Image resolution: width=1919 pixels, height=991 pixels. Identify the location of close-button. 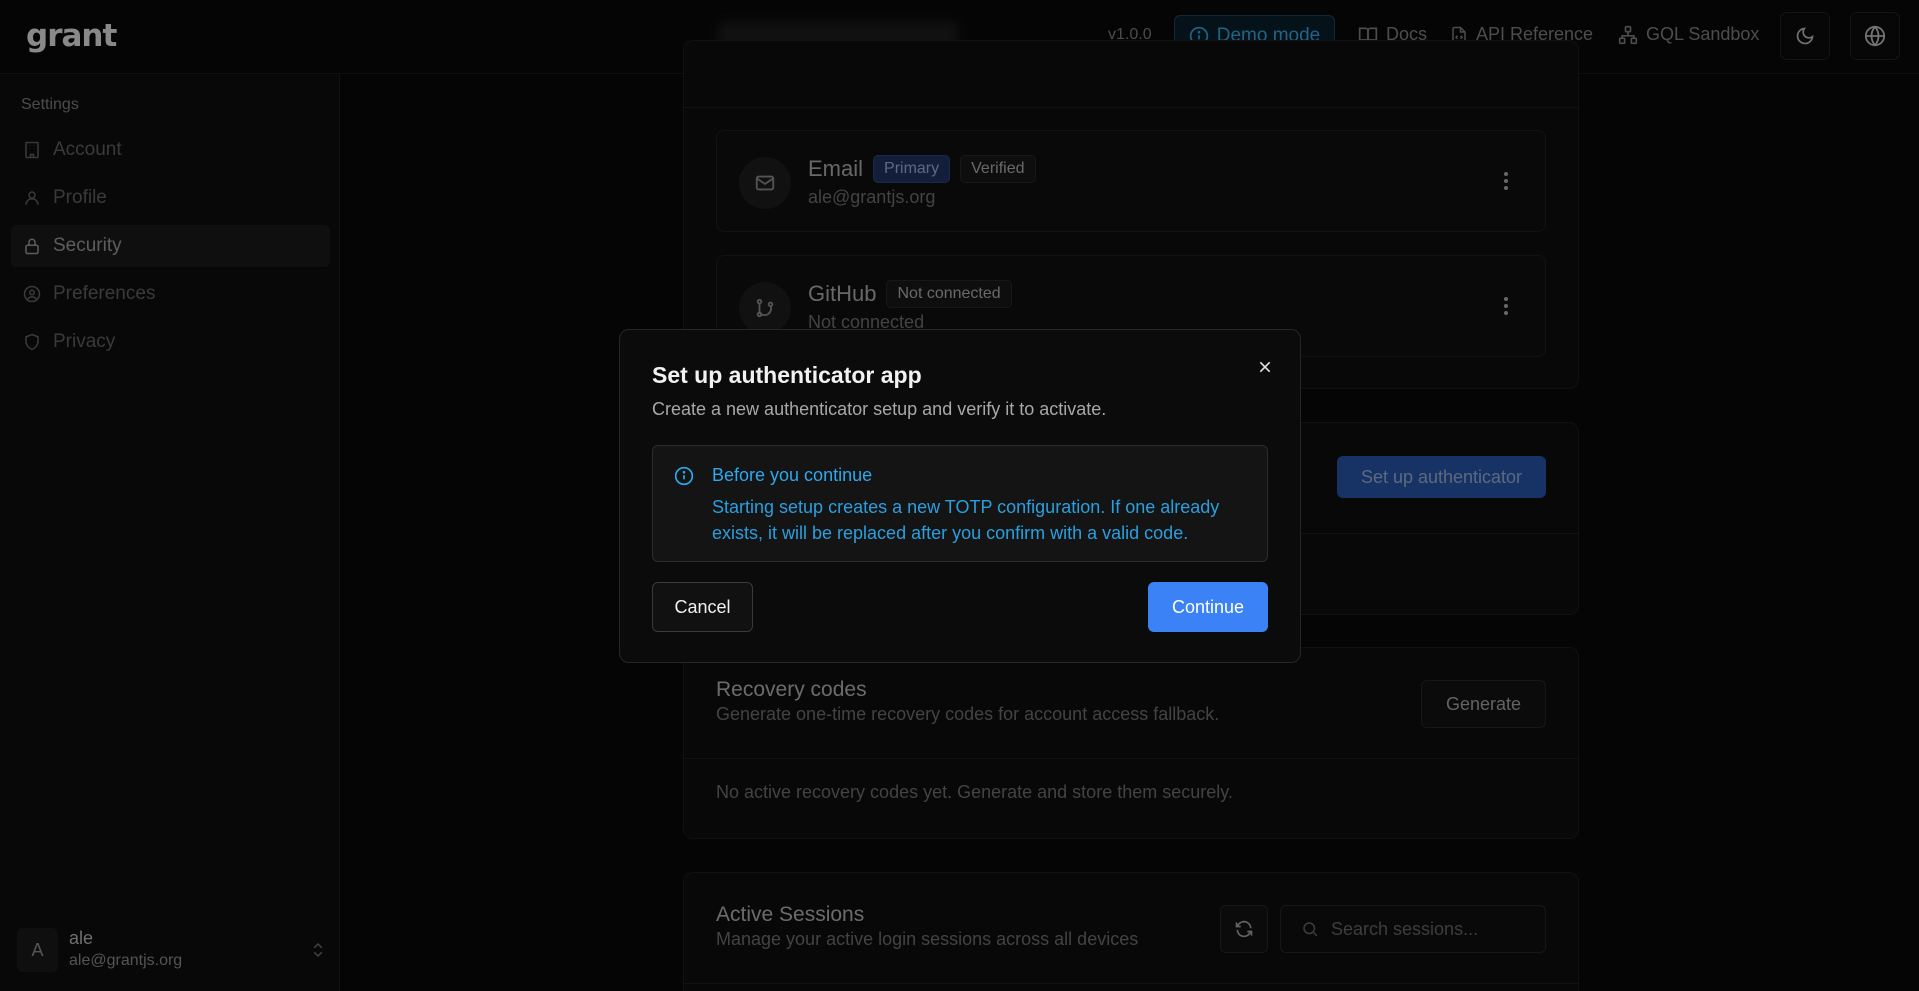
(1265, 367).